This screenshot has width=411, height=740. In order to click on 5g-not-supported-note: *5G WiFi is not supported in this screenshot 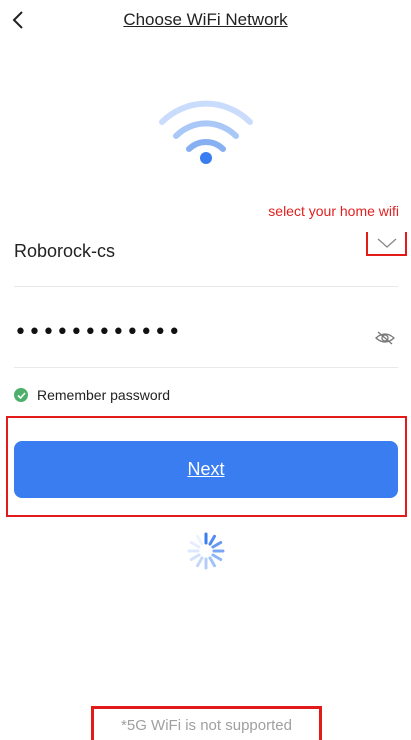, I will do `click(206, 725)`.